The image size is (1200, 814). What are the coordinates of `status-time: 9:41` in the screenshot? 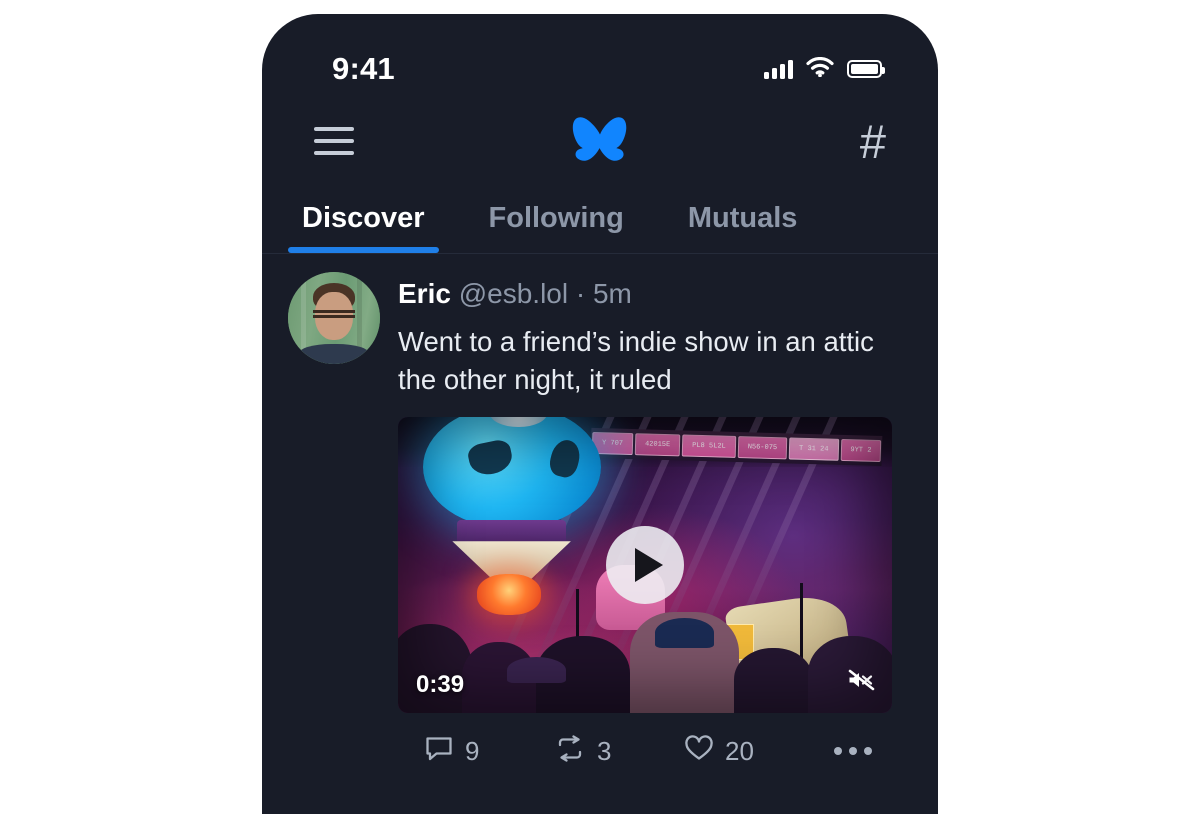 It's located at (363, 68).